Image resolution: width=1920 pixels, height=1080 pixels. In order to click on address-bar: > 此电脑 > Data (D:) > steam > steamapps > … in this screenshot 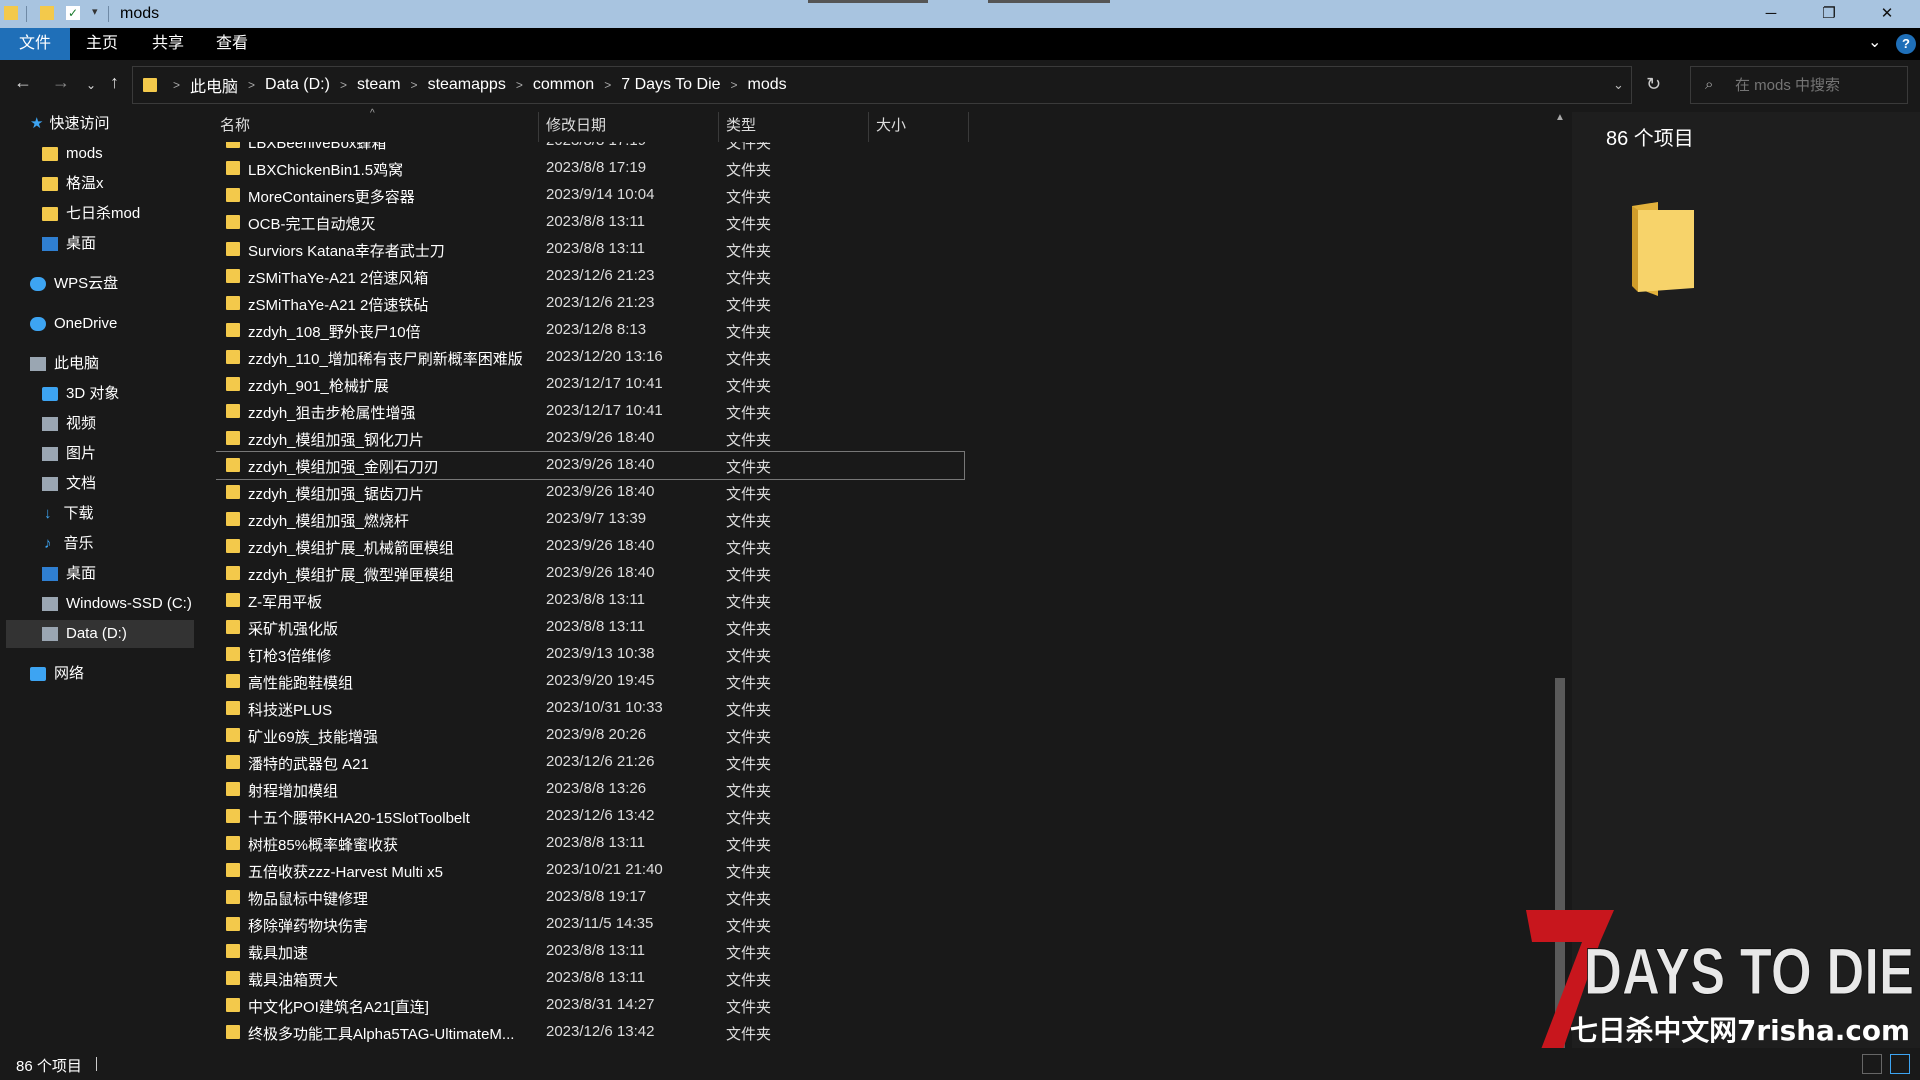, I will do `click(882, 85)`.